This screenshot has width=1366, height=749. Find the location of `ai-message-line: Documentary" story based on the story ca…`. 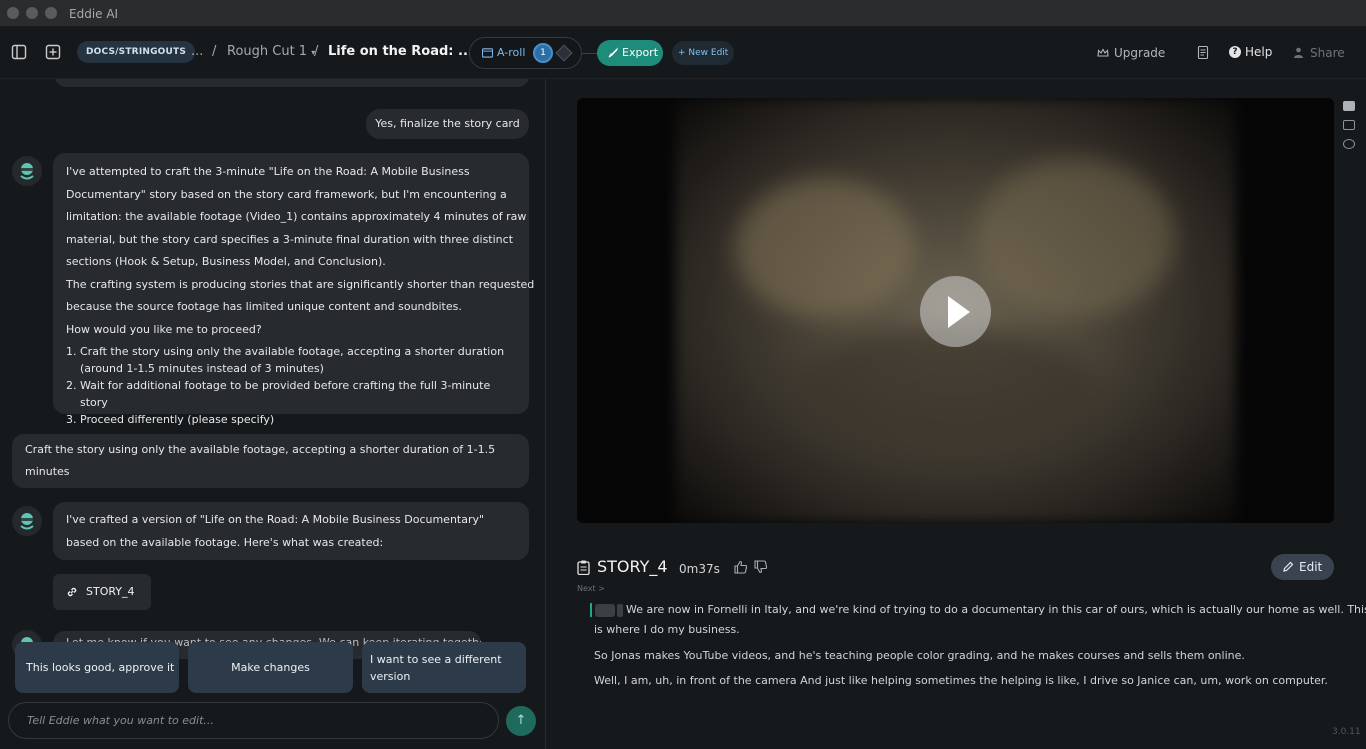

ai-message-line: Documentary" story based on the story ca… is located at coordinates (286, 194).